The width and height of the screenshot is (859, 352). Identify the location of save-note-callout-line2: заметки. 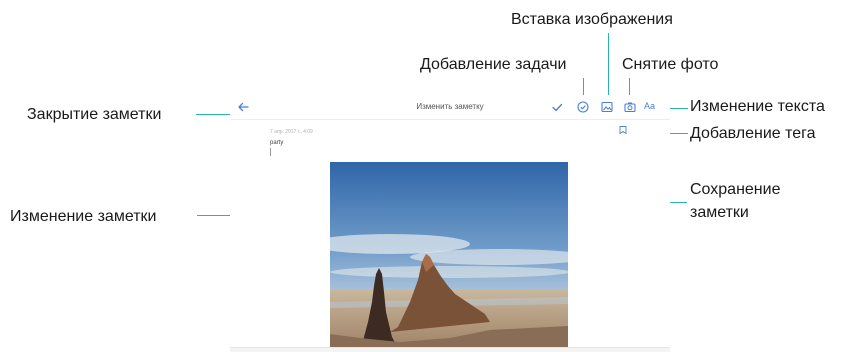
(719, 212).